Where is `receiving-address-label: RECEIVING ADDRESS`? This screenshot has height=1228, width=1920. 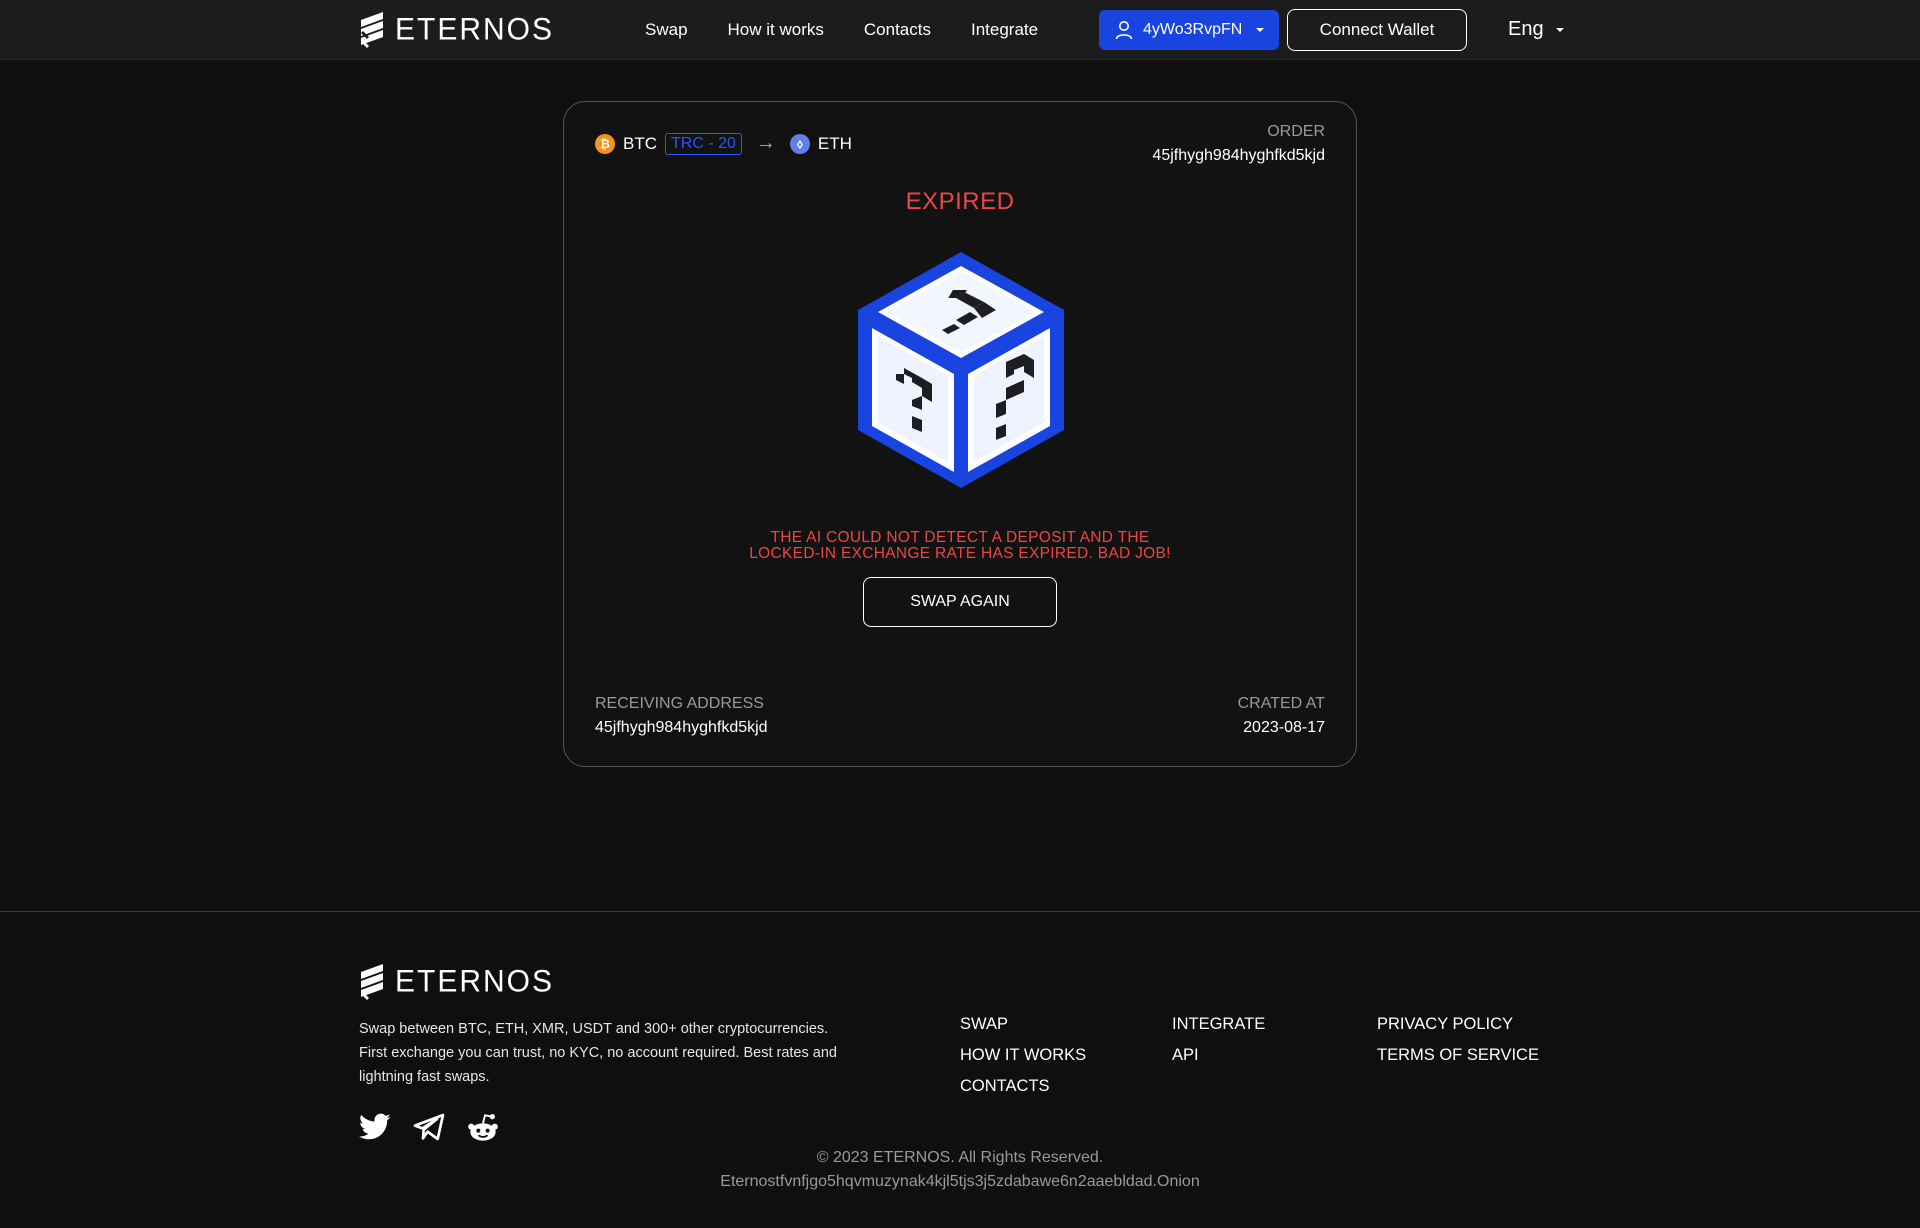
receiving-address-label: RECEIVING ADDRESS is located at coordinates (679, 703).